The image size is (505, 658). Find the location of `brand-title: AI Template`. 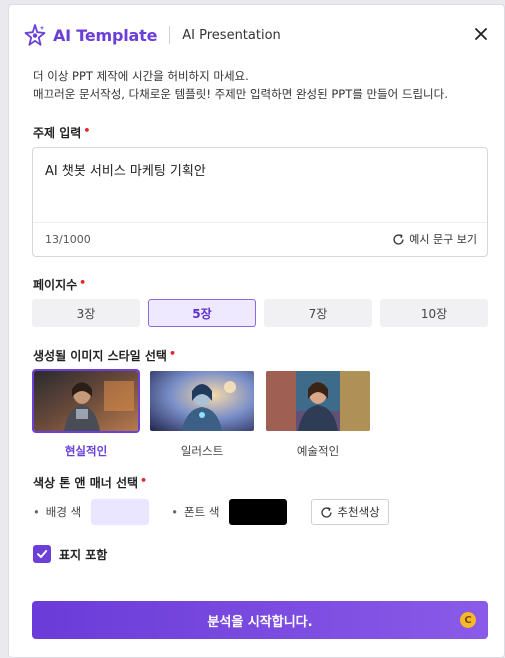

brand-title: AI Template is located at coordinates (105, 35).